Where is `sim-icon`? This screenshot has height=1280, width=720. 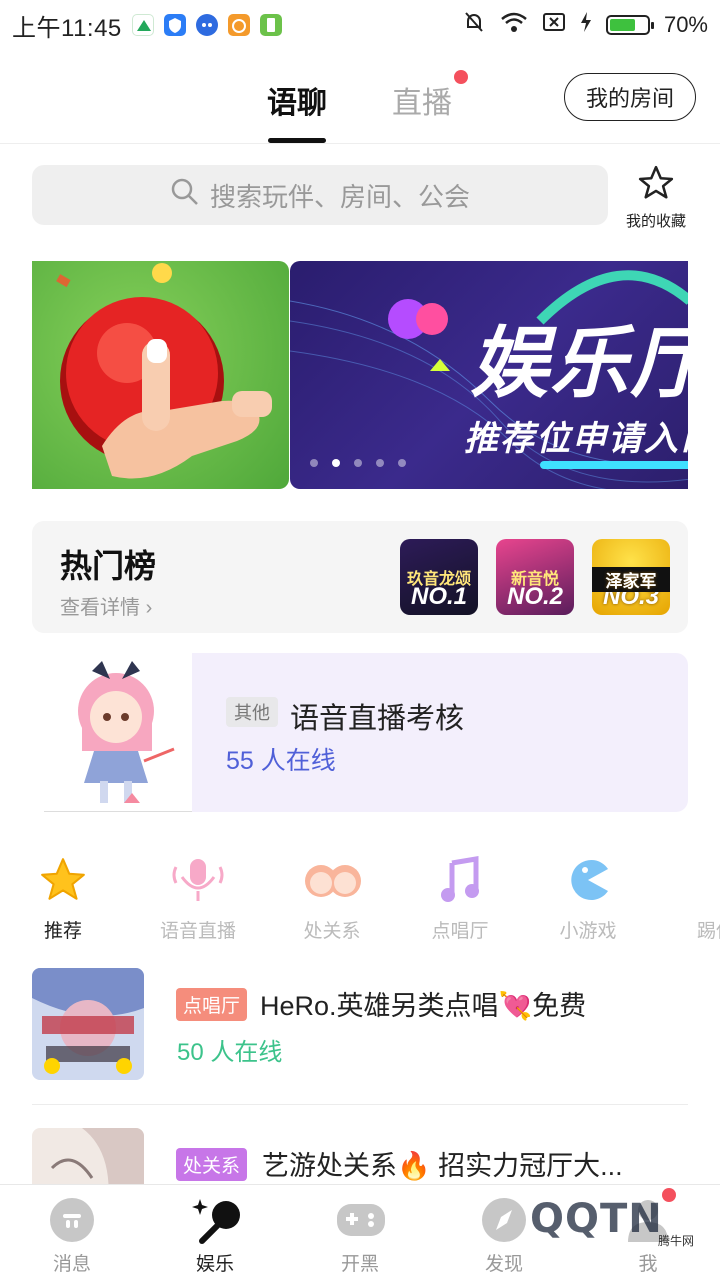
sim-icon is located at coordinates (270, 25).